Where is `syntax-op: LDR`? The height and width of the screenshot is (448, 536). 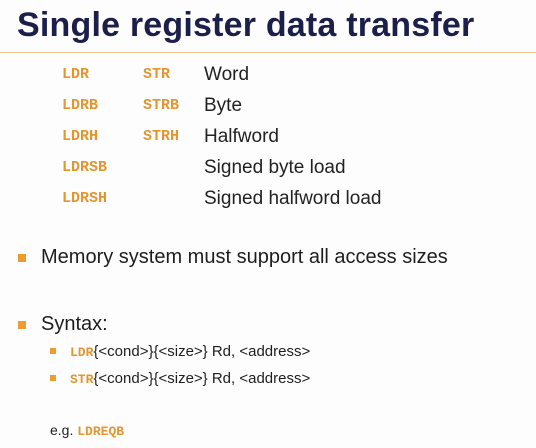 syntax-op: LDR is located at coordinates (82, 352).